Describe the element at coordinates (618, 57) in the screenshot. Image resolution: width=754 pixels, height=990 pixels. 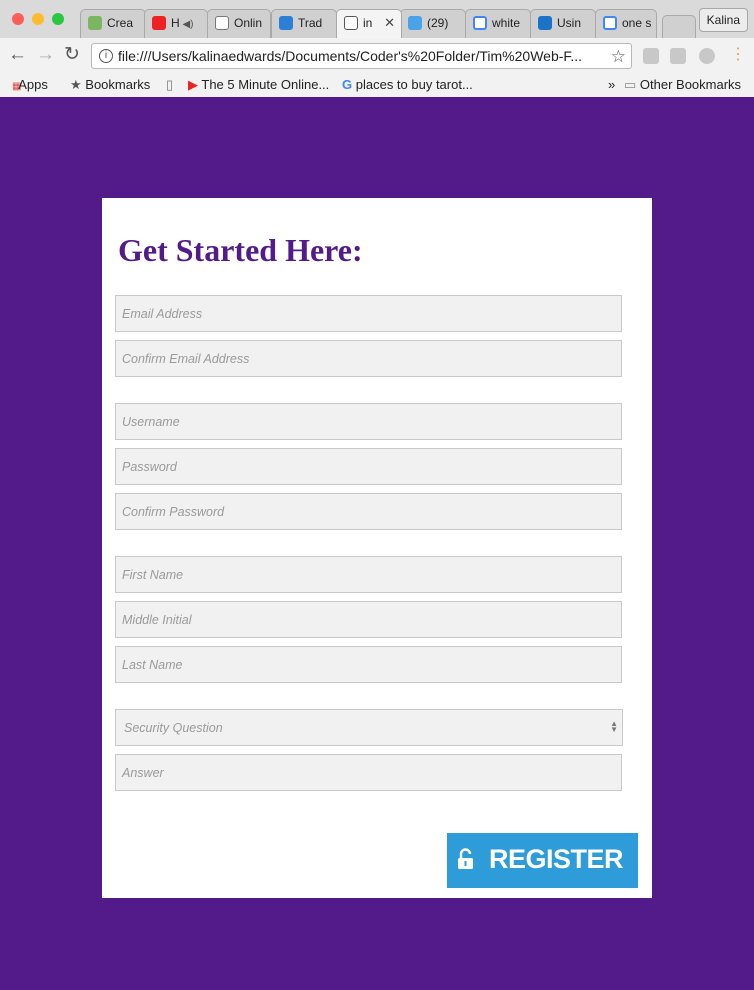
I see `bookmark-star-icon: ☆` at that location.